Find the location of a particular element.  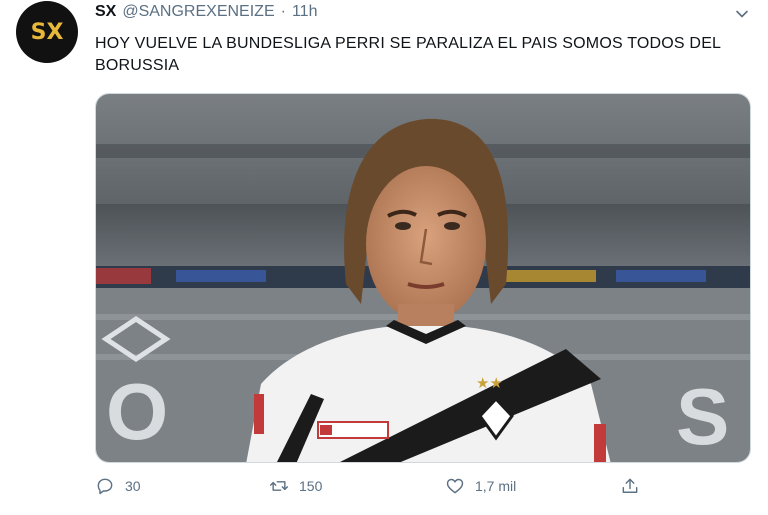

like-count: 1,7 mil is located at coordinates (496, 486).